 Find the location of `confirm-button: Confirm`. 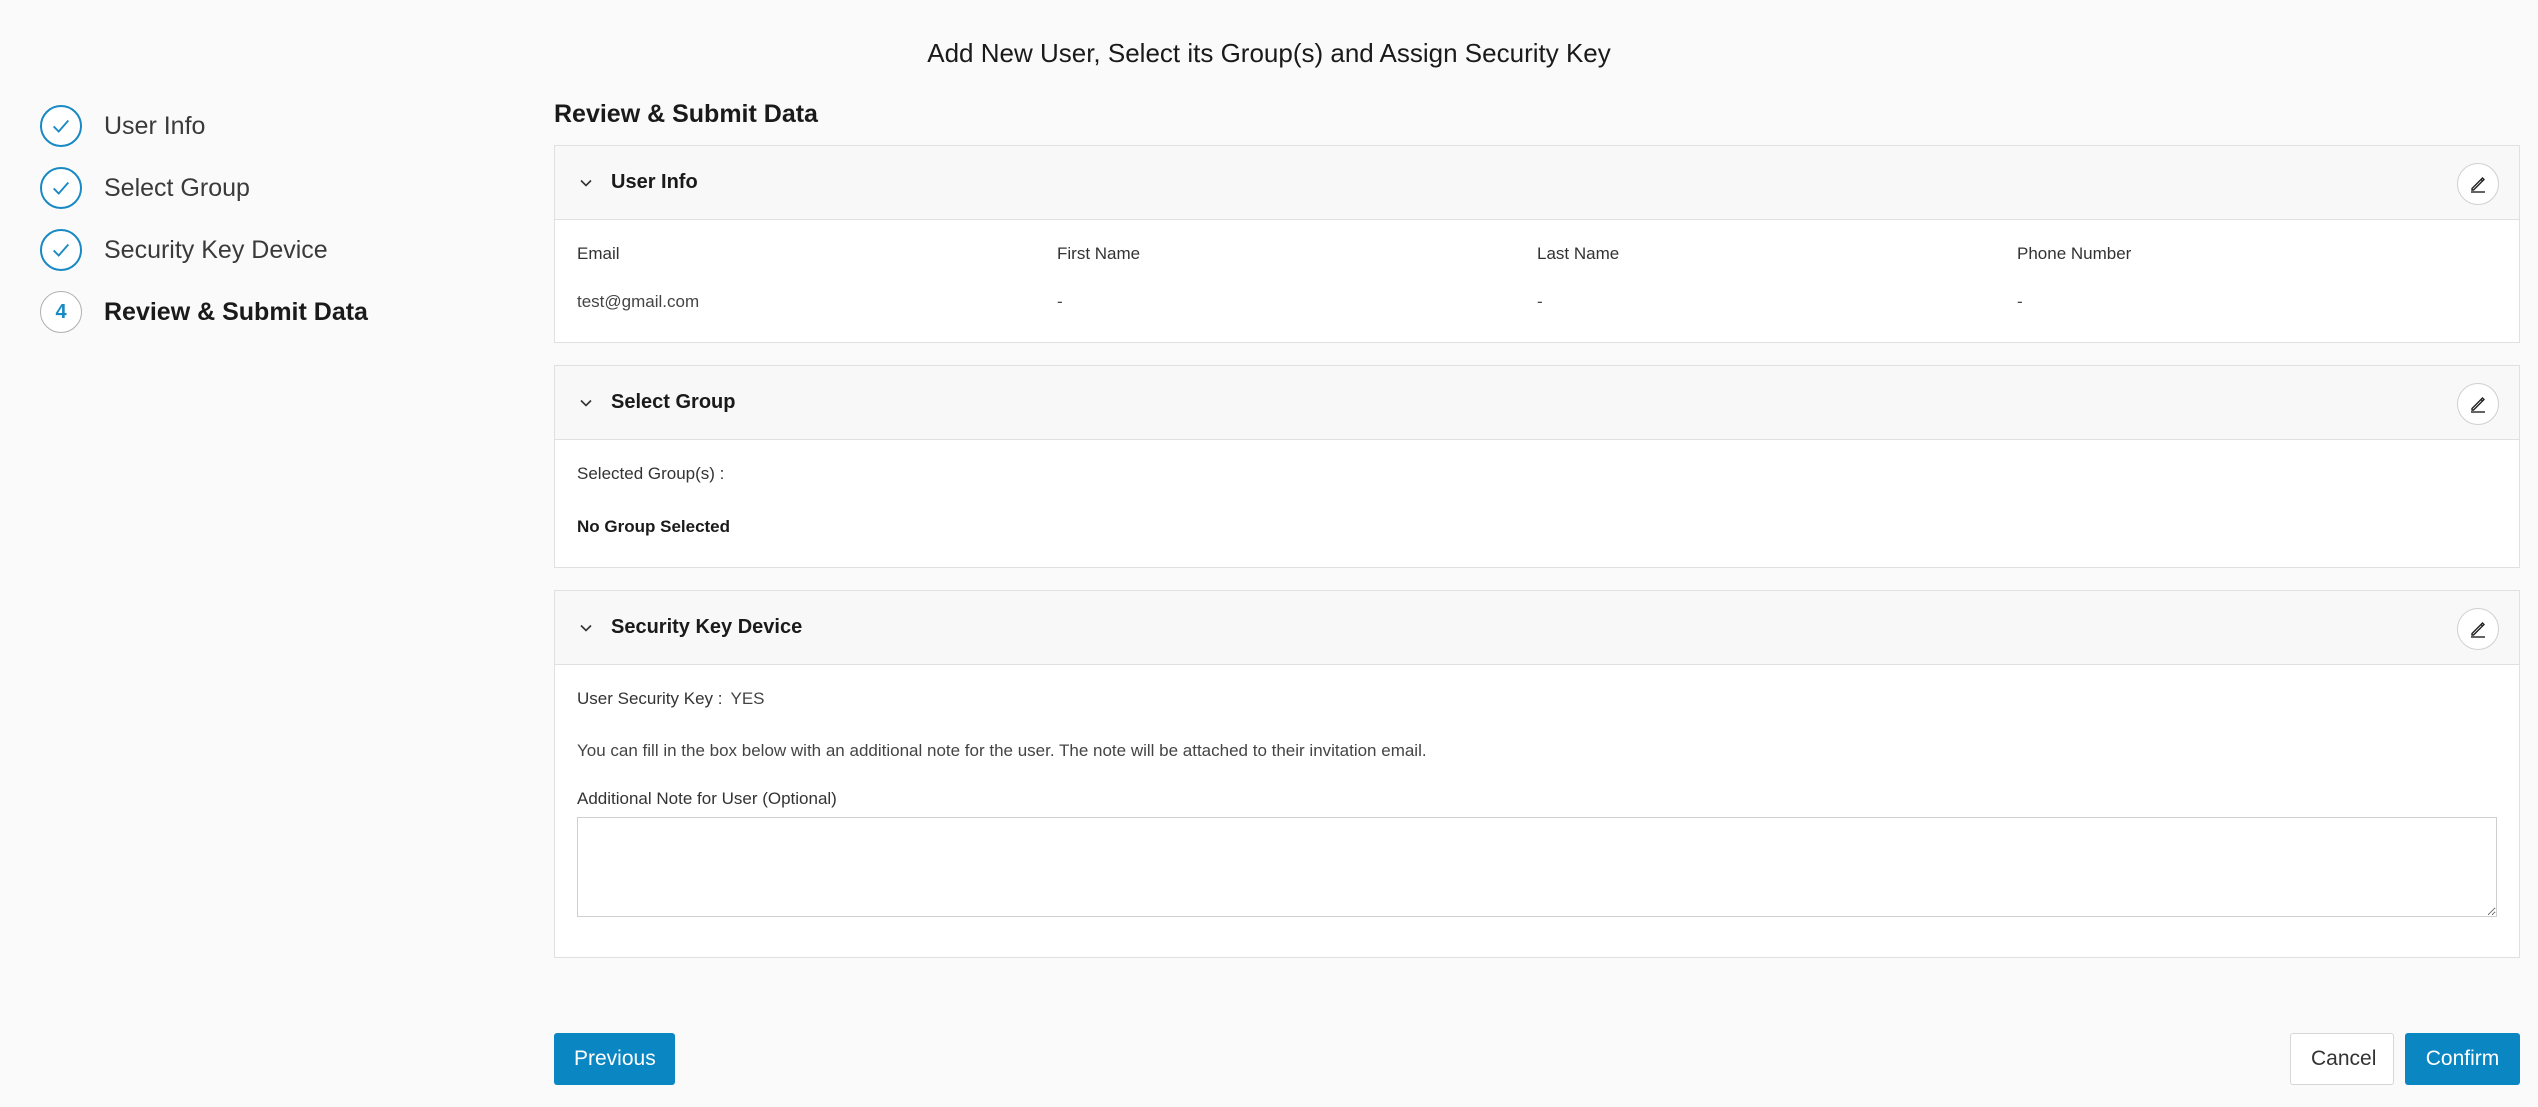

confirm-button: Confirm is located at coordinates (2462, 1059).